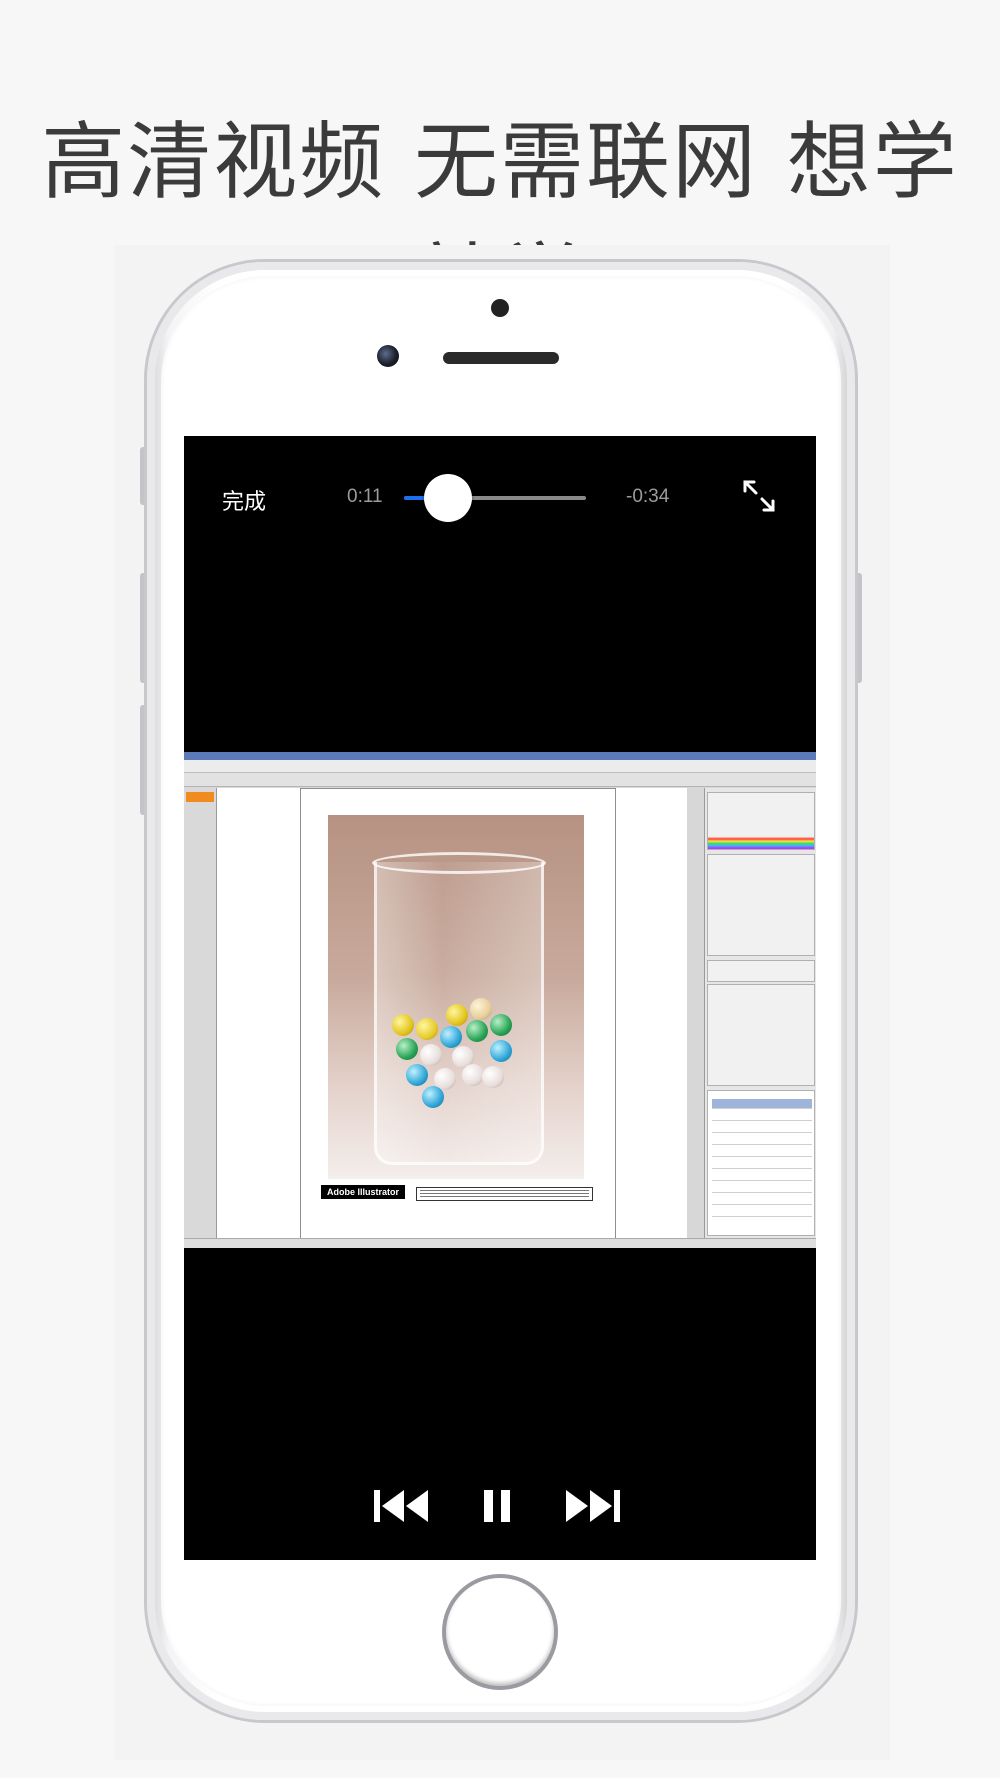 Image resolution: width=1000 pixels, height=1778 pixels. What do you see at coordinates (200, 797) in the screenshot?
I see `illustrator-logo-tab` at bounding box center [200, 797].